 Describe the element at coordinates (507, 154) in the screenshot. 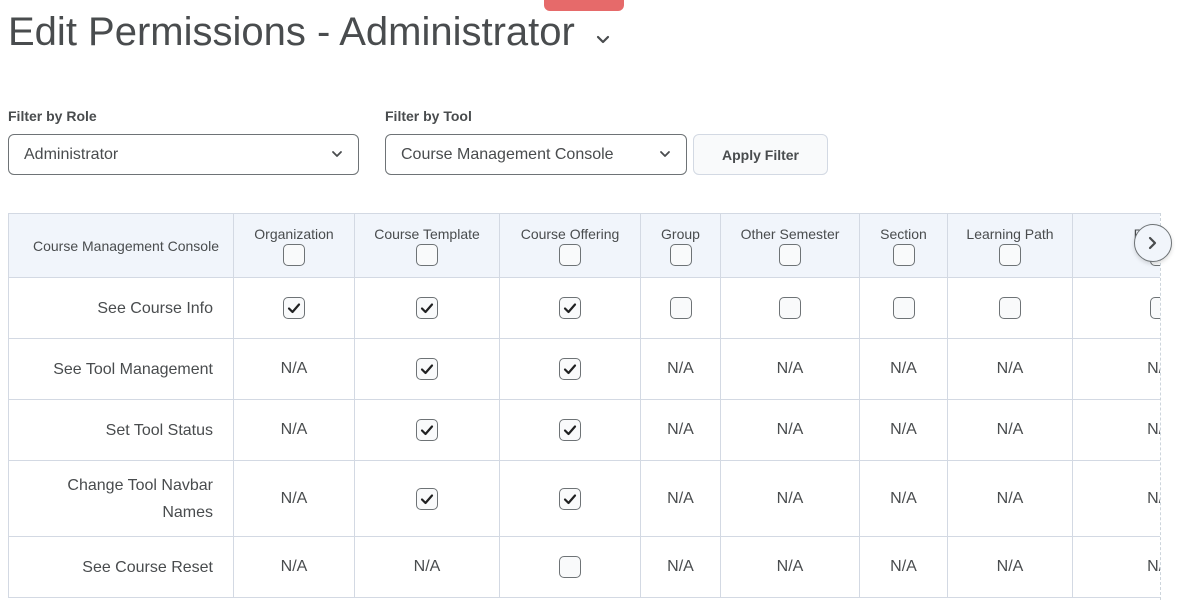

I see `filter-tool-value: Course Management Console` at that location.